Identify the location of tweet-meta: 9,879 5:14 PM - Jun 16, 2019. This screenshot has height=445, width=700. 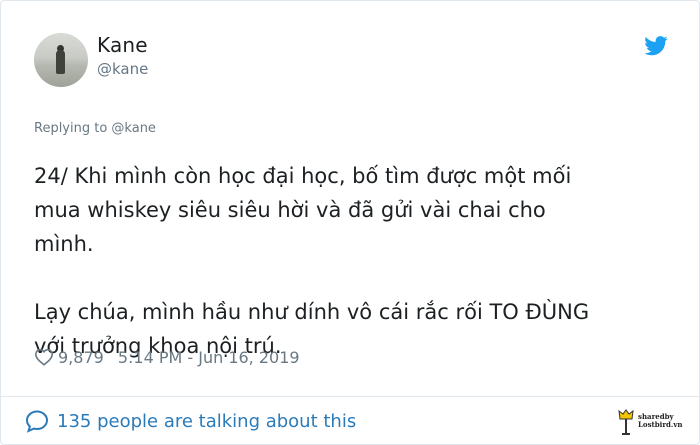
(167, 357).